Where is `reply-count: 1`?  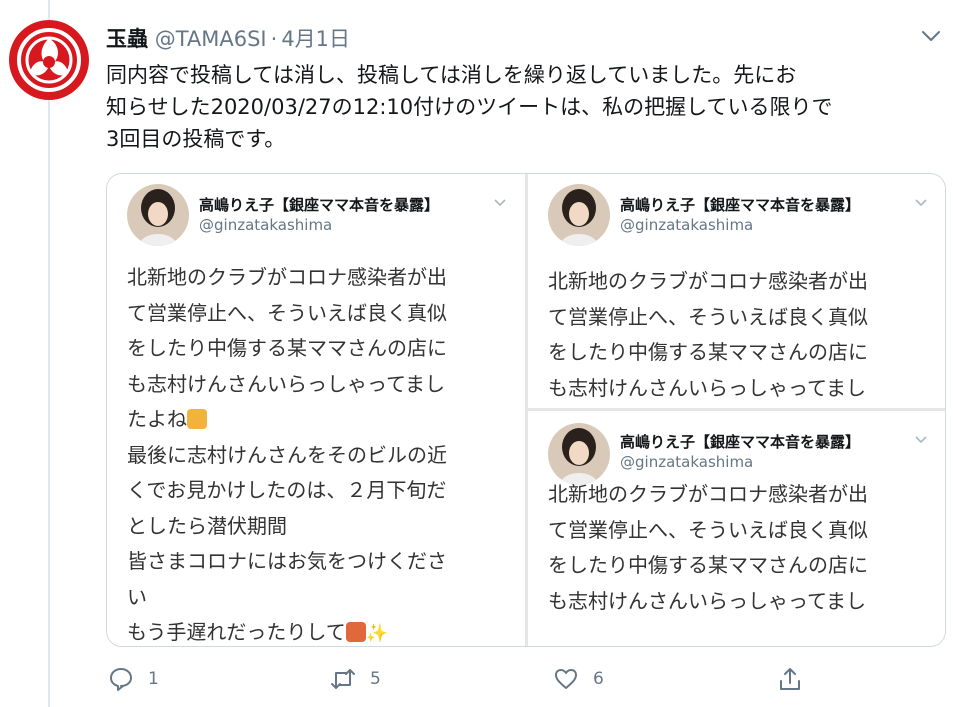
reply-count: 1 is located at coordinates (153, 679).